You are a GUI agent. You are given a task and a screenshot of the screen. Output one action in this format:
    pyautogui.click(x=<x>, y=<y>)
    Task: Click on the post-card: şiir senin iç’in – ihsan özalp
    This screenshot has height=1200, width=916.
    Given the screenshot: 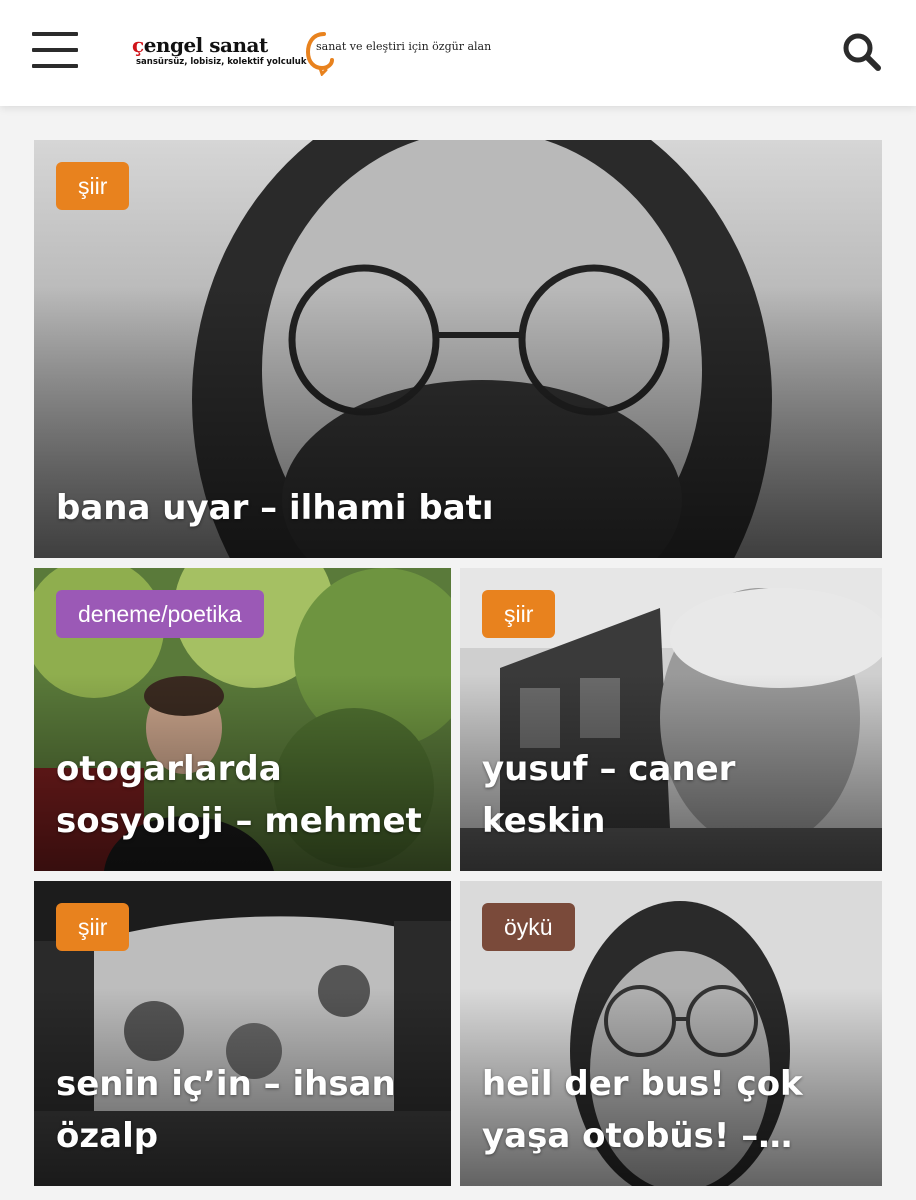 What is the action you would take?
    pyautogui.click(x=242, y=1033)
    